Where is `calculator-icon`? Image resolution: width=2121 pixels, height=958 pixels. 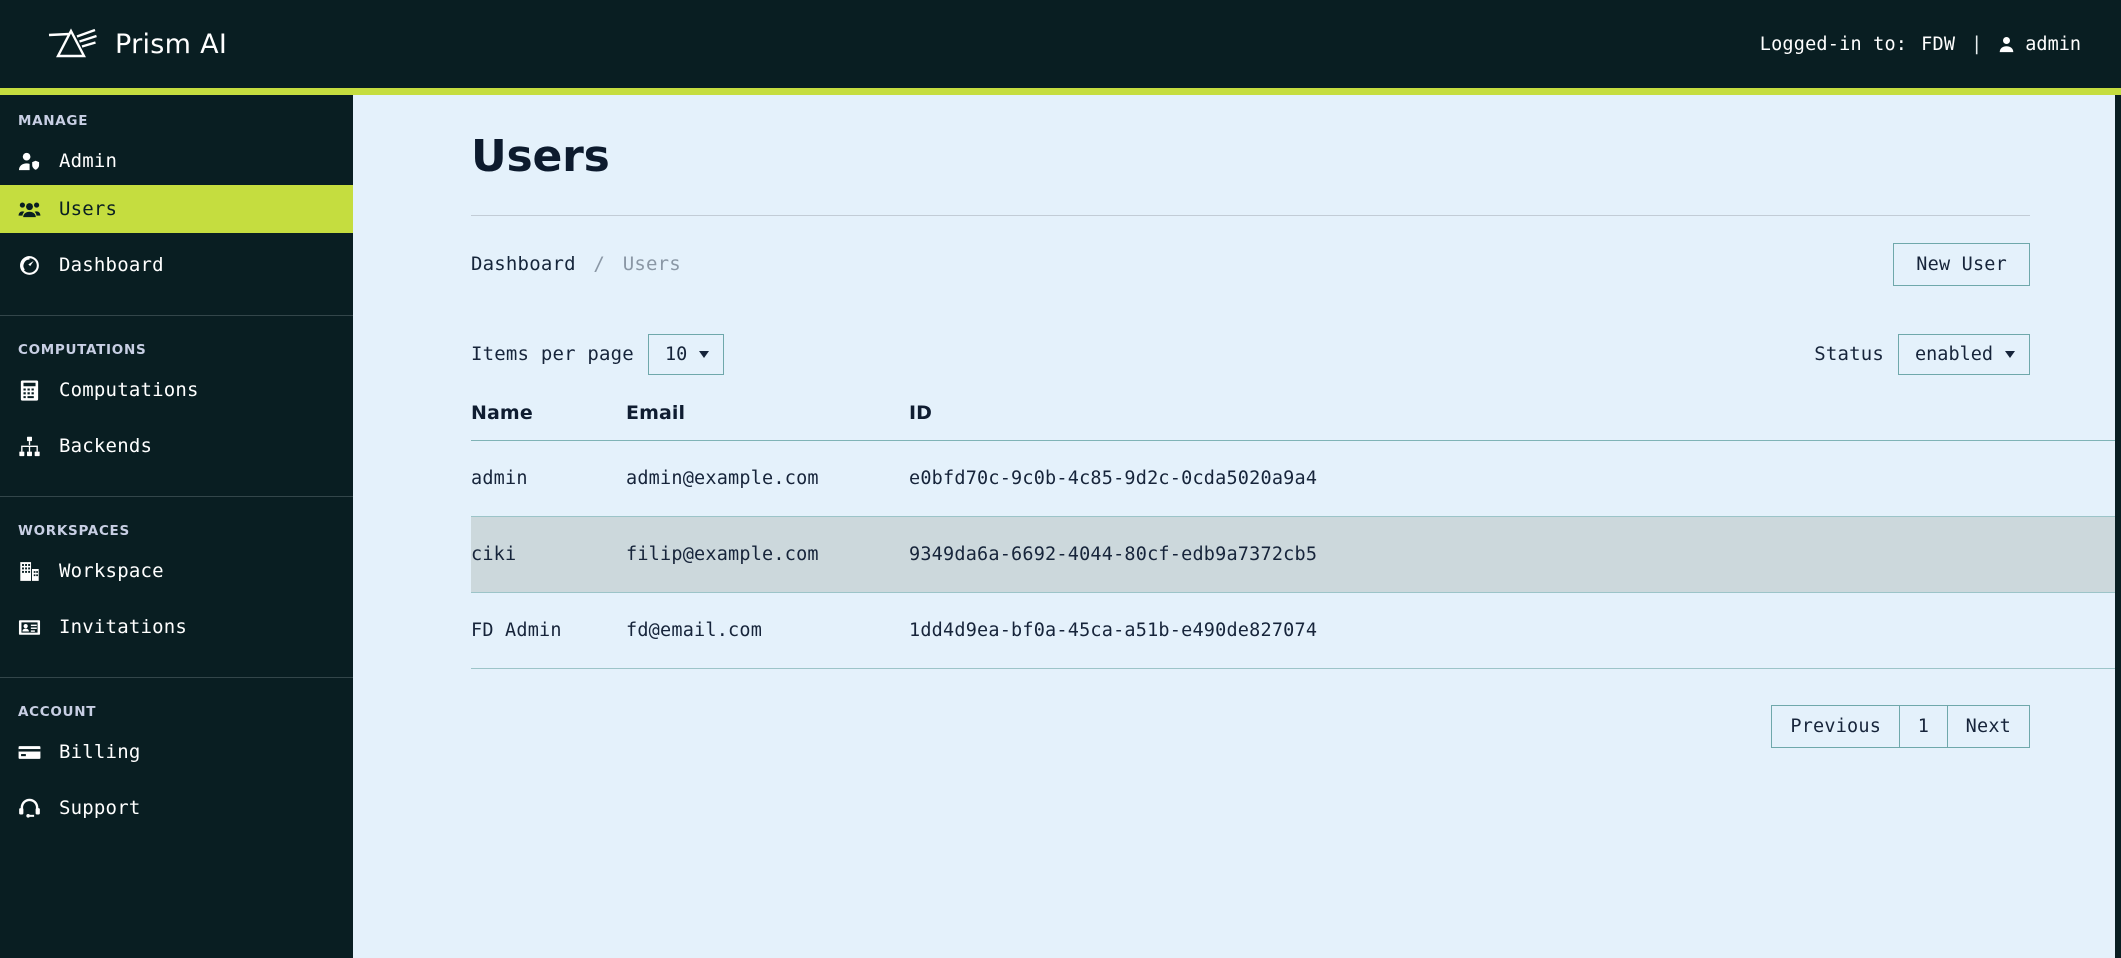 calculator-icon is located at coordinates (29, 390).